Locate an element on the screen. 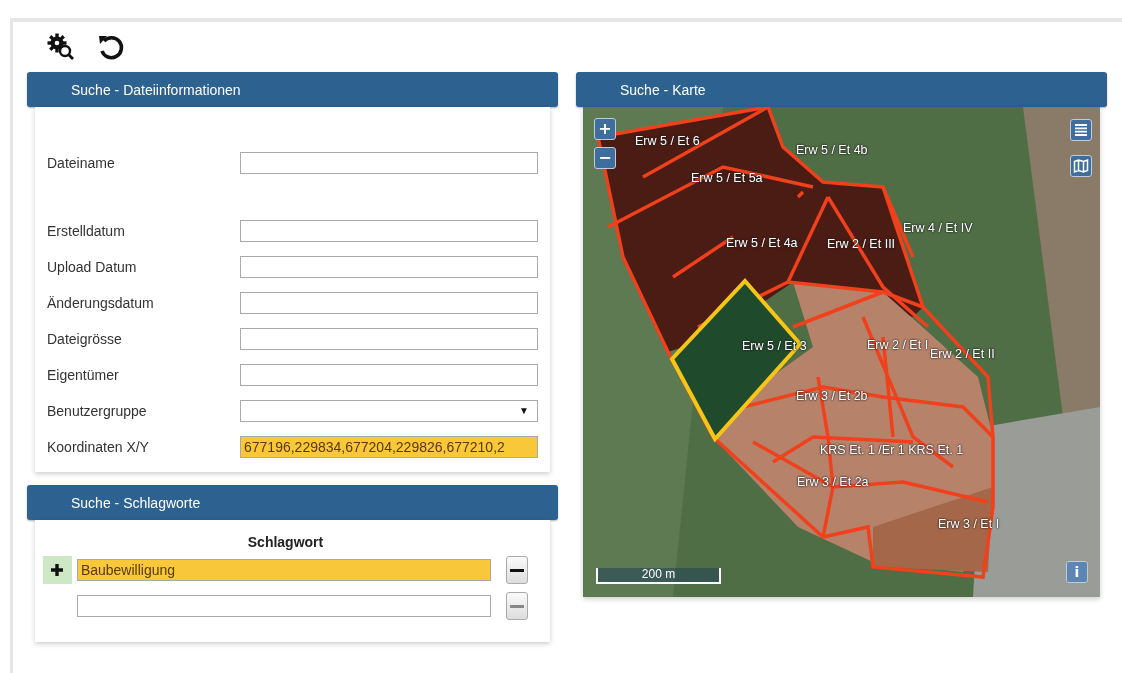 The width and height of the screenshot is (1122, 673). parcel-label: Erw 3 / Et 2b is located at coordinates (832, 396).